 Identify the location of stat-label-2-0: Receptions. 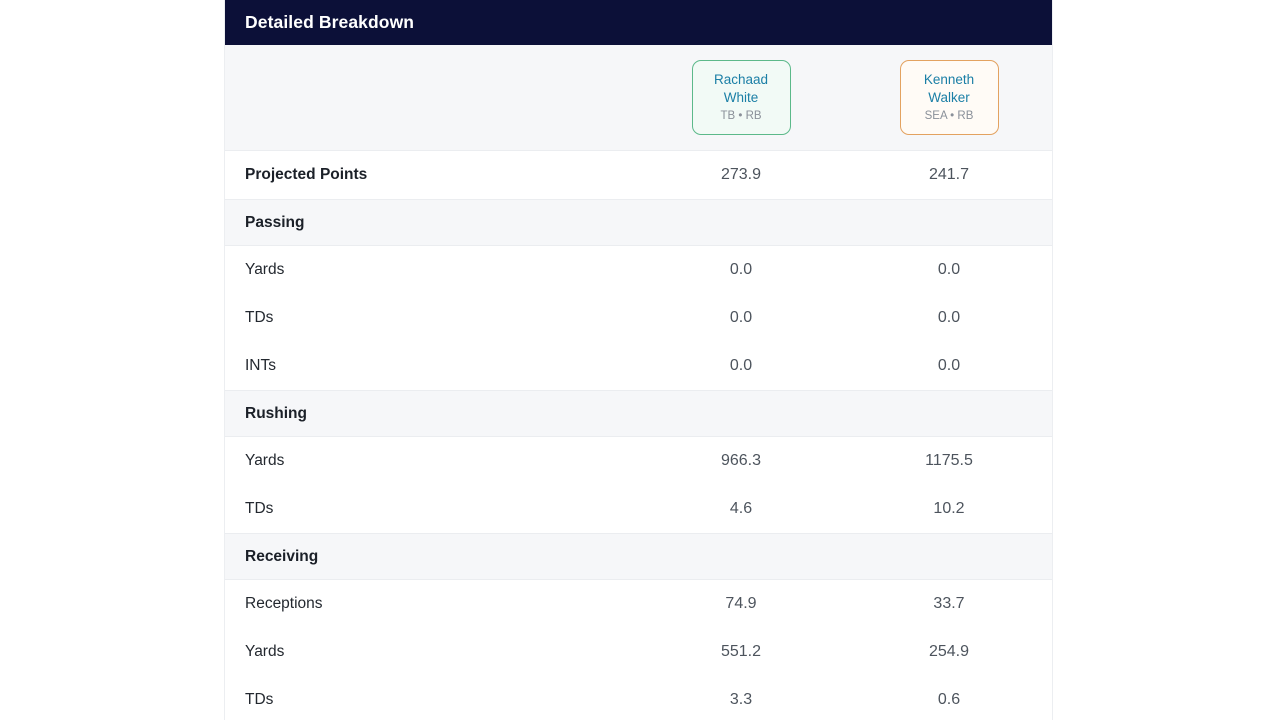
(284, 603).